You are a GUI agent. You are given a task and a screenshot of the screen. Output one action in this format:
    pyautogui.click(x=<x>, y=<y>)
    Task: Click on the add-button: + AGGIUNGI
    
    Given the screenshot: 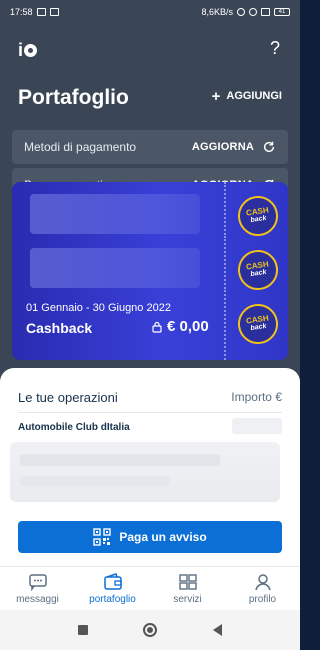 What is the action you would take?
    pyautogui.click(x=246, y=96)
    